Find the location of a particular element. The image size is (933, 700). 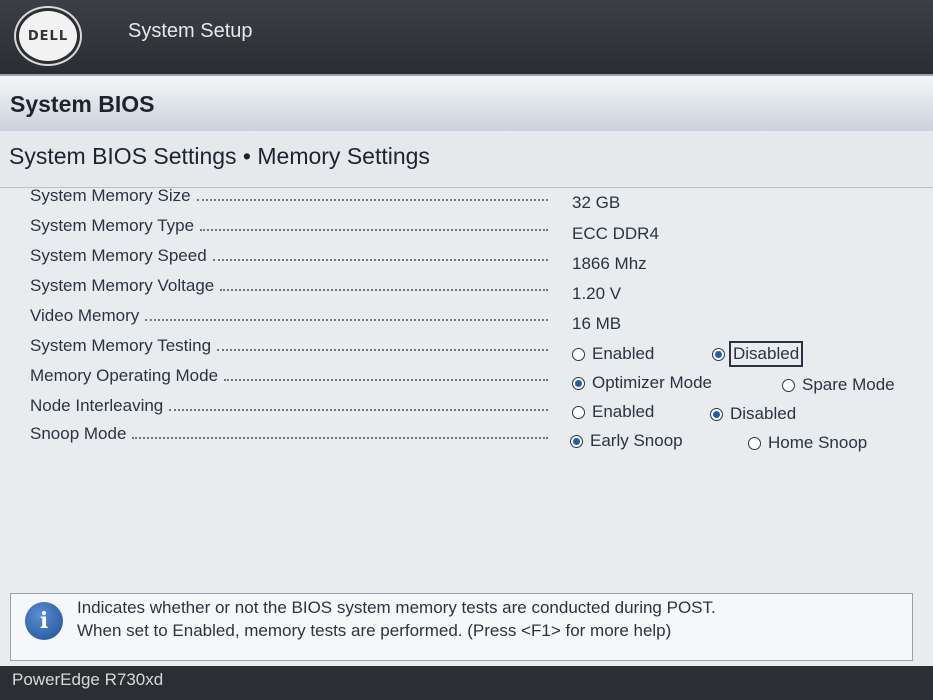

row-label: Node Interleaving is located at coordinates (97, 405).